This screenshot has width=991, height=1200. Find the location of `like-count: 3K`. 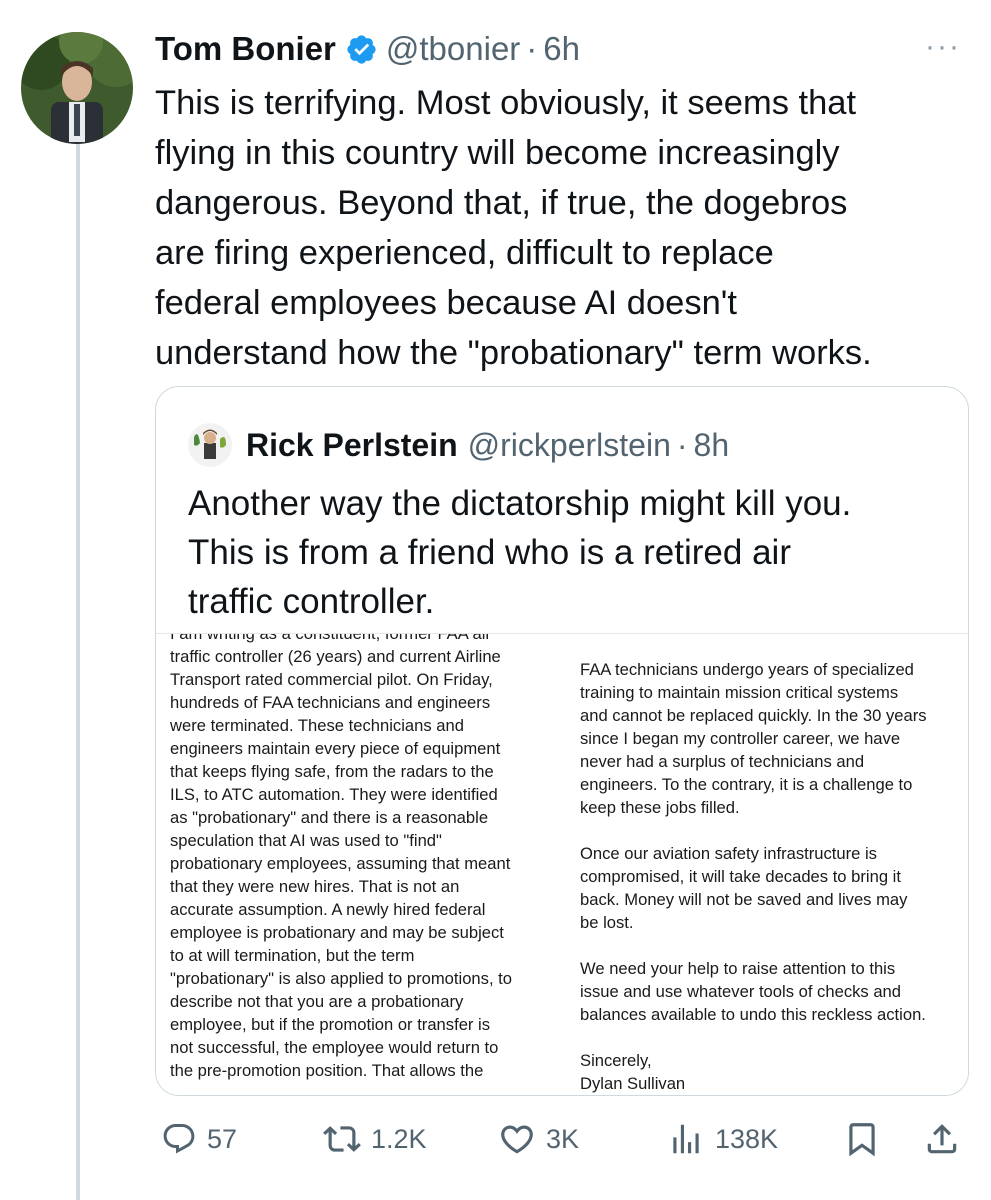

like-count: 3K is located at coordinates (563, 1138).